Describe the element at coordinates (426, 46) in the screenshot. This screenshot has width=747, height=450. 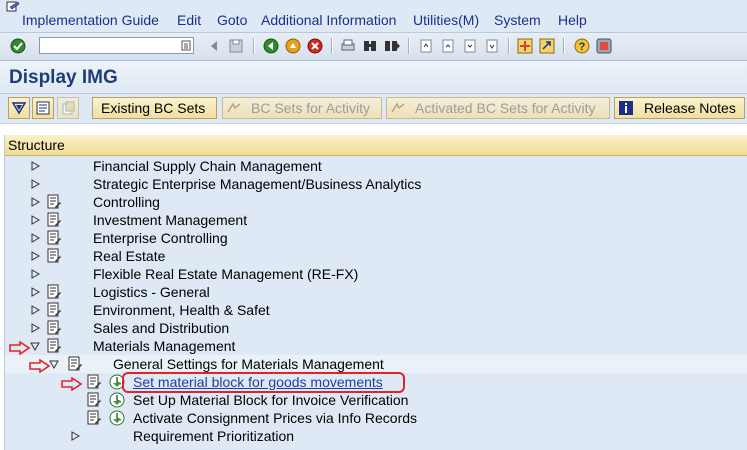
I see `first-page-icon` at that location.